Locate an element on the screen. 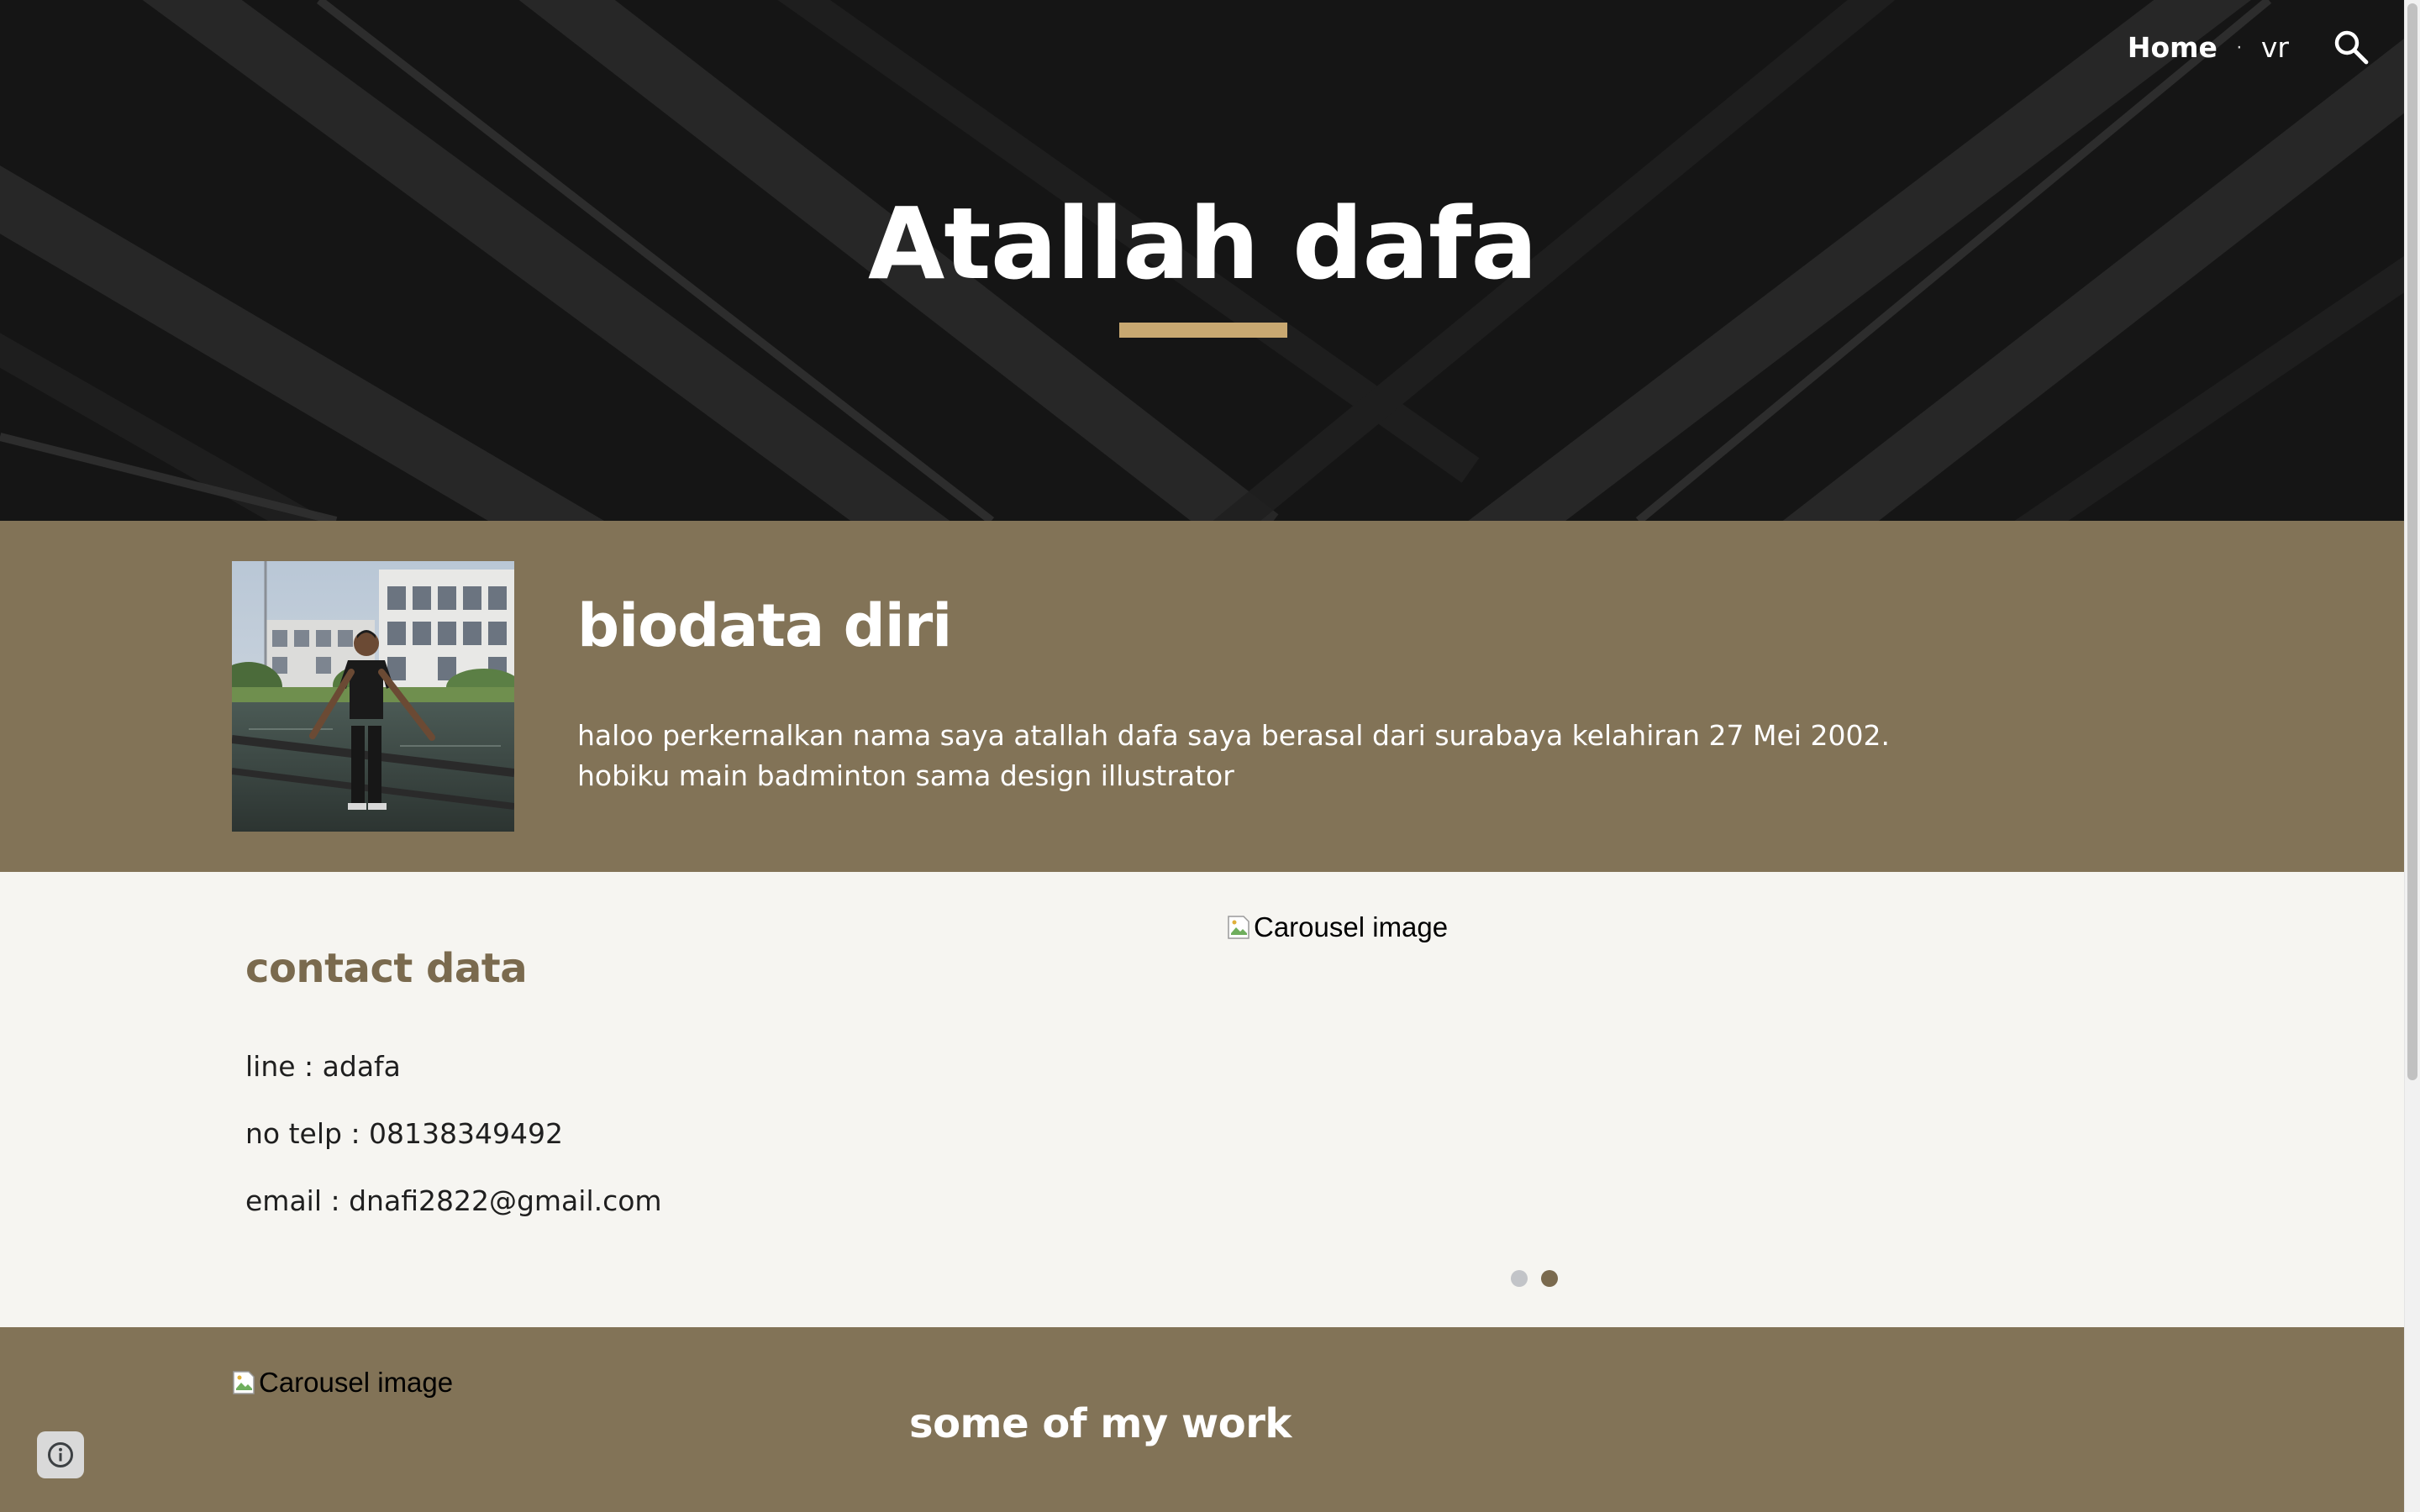  work-heading: some of my work is located at coordinates (1101, 1423).